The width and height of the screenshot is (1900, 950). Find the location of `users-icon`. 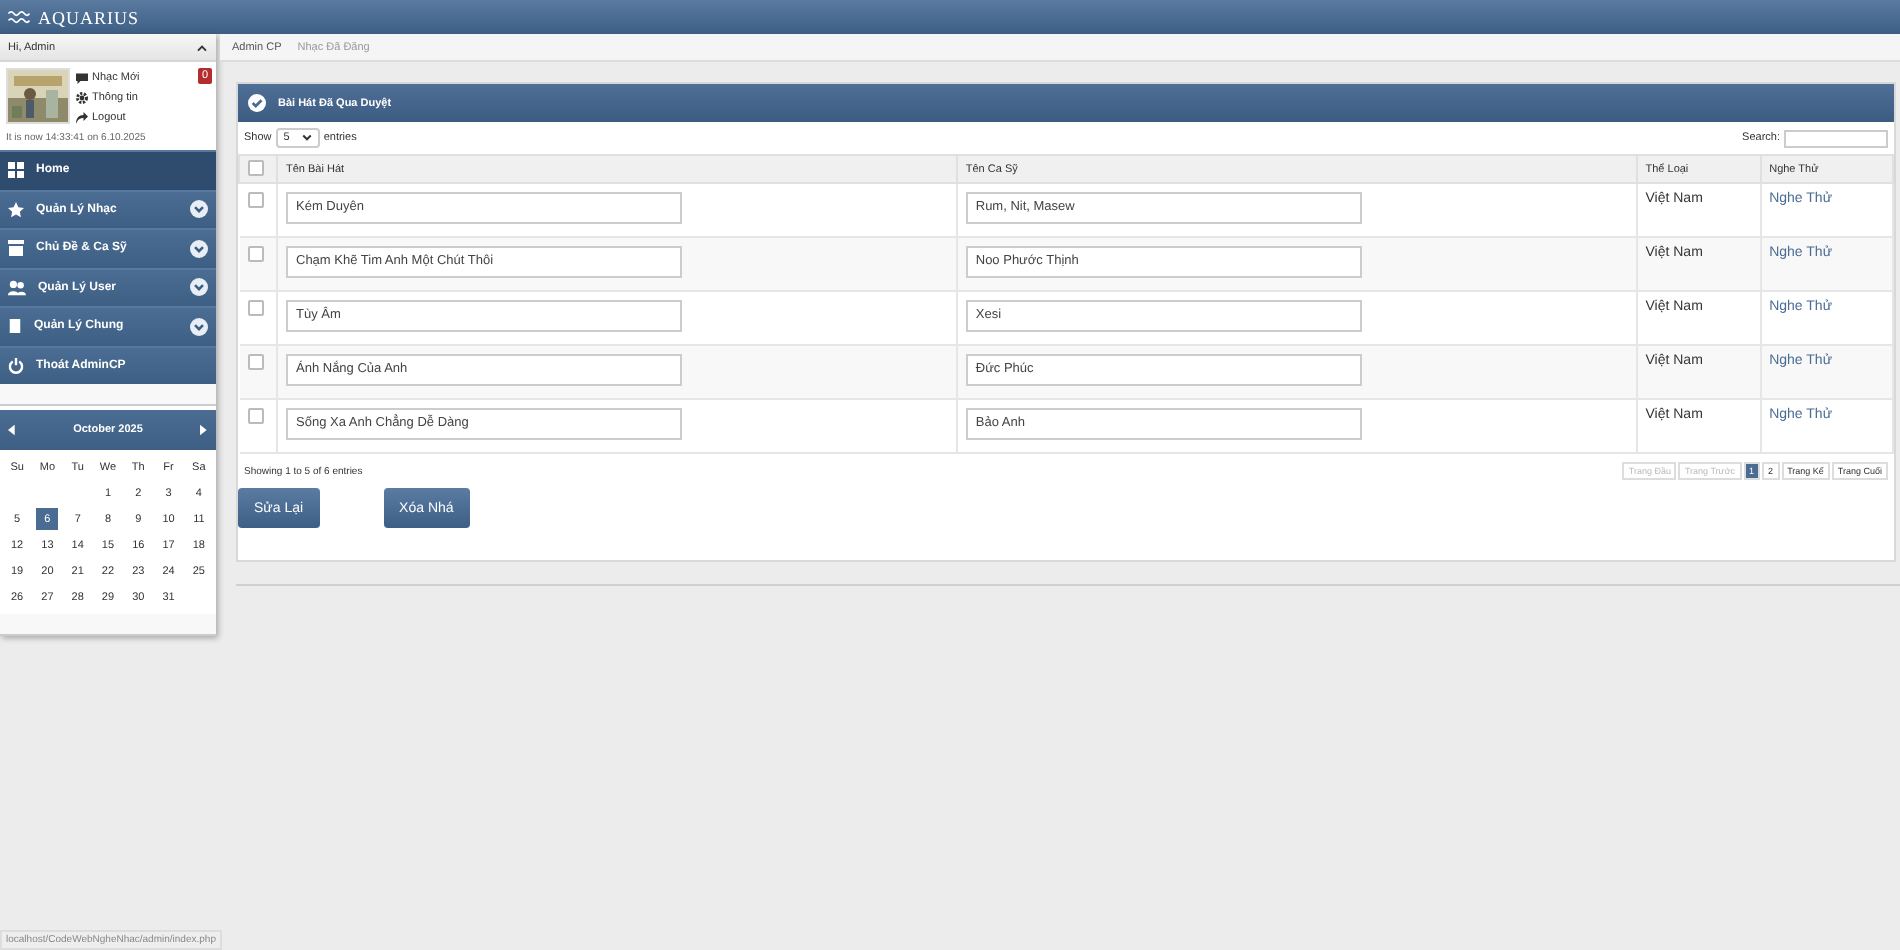

users-icon is located at coordinates (17, 287).